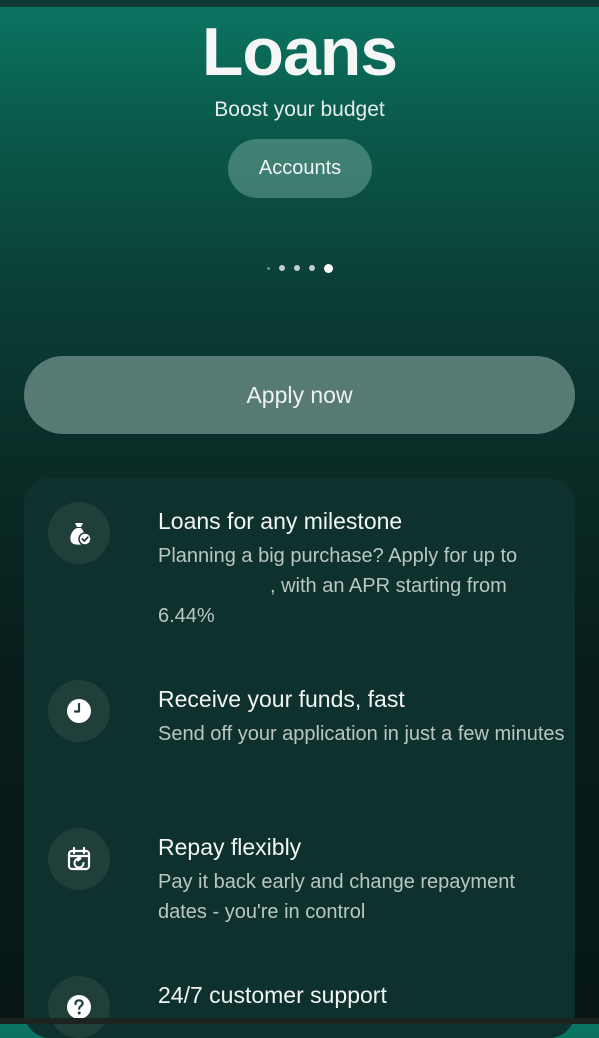 Image resolution: width=599 pixels, height=1038 pixels. I want to click on clock-icon, so click(79, 711).